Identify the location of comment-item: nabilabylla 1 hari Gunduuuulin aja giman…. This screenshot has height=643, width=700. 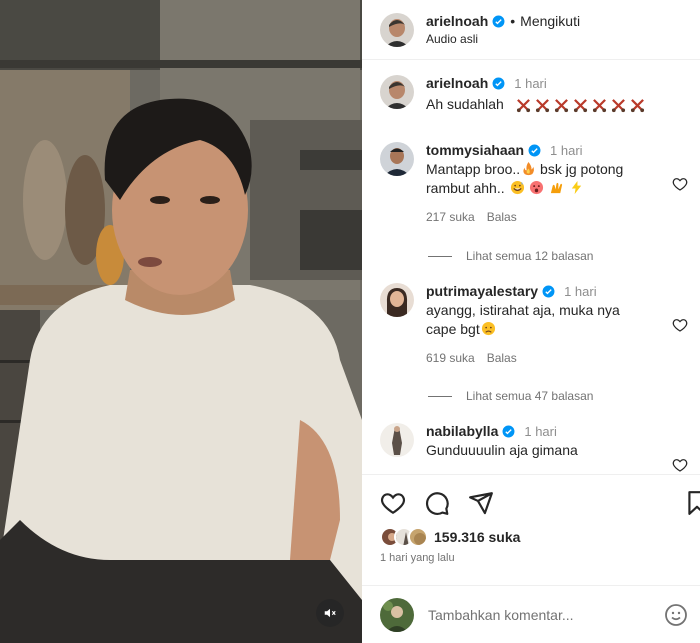
(540, 447).